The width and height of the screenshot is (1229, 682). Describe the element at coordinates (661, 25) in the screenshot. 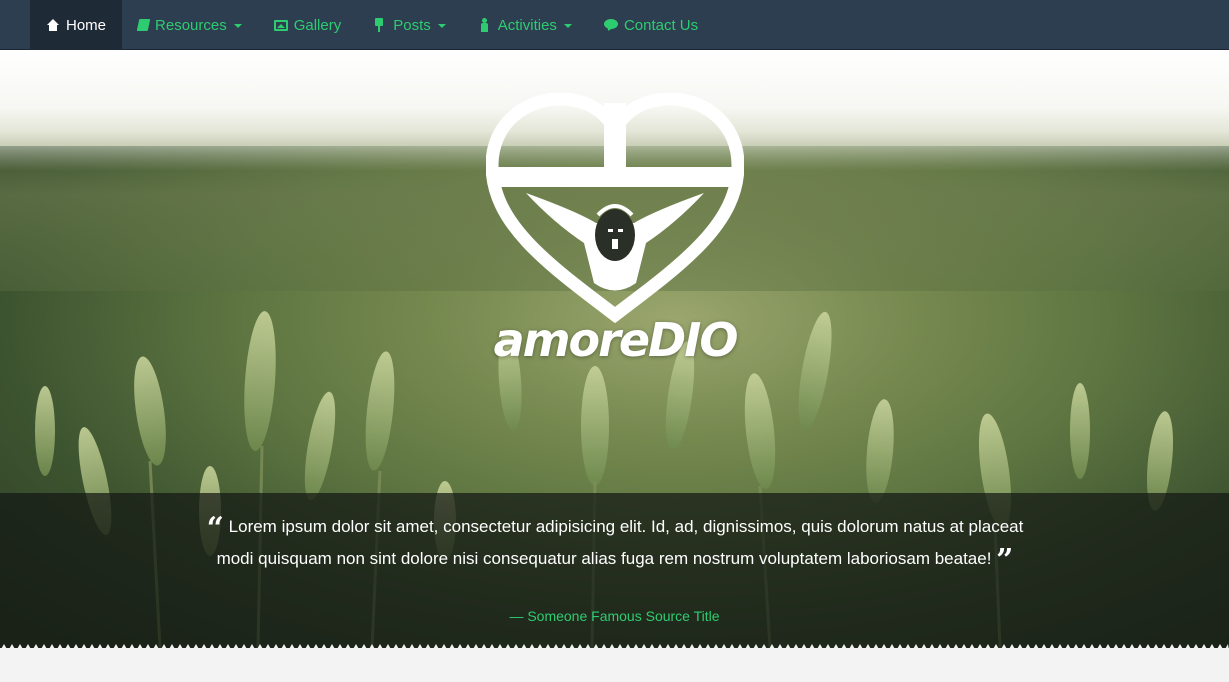

I see `nav-item-label: Contact Us` at that location.